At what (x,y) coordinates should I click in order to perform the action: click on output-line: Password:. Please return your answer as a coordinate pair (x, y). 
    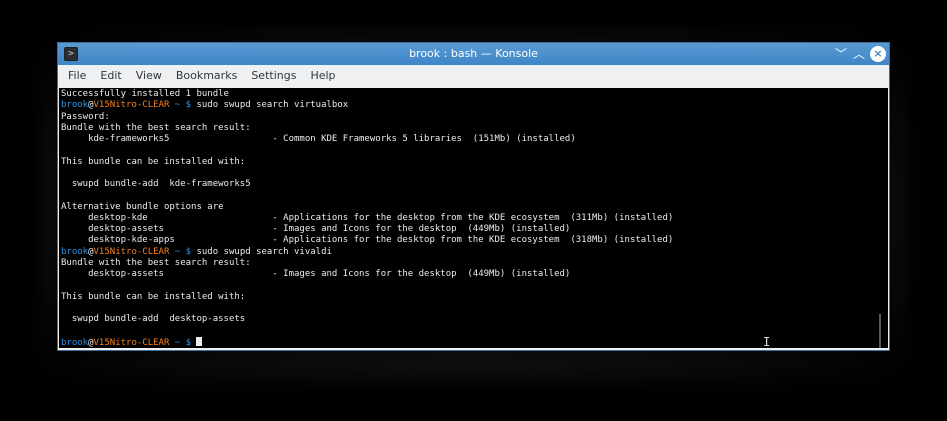
    Looking at the image, I should click on (85, 116).